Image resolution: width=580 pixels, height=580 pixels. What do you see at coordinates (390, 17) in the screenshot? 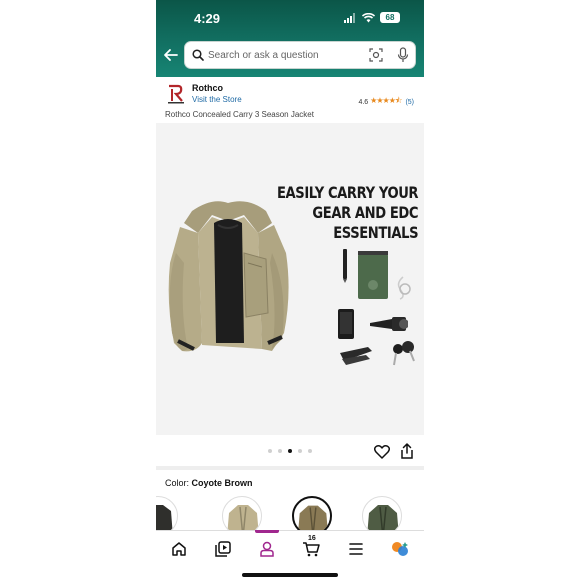
I see `battery-icon: 68` at bounding box center [390, 17].